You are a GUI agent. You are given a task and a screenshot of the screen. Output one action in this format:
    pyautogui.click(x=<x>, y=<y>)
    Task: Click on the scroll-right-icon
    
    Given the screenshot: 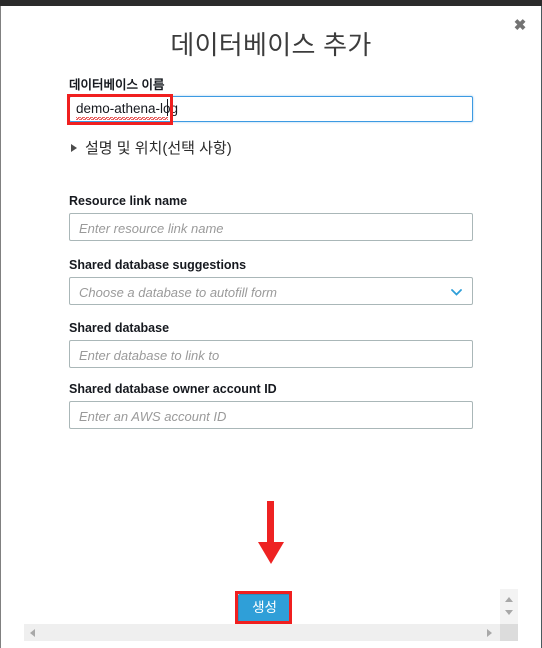 What is the action you would take?
    pyautogui.click(x=489, y=633)
    